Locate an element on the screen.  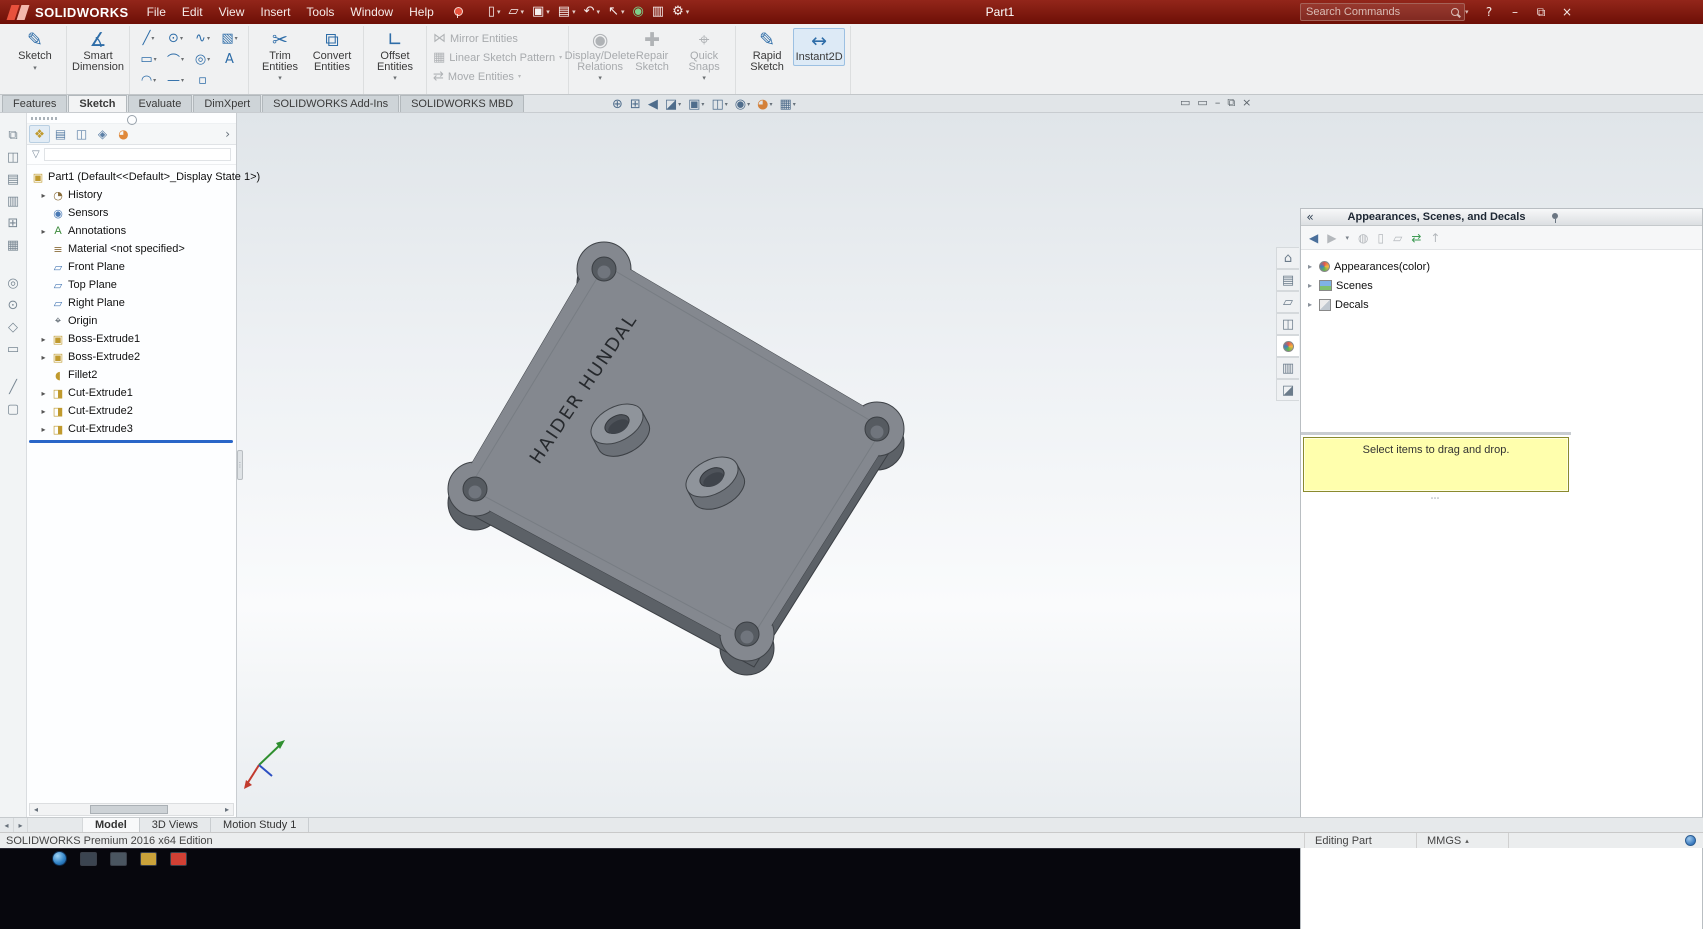
solidworks-resources-tab: ⌂ is located at coordinates (1287, 258).